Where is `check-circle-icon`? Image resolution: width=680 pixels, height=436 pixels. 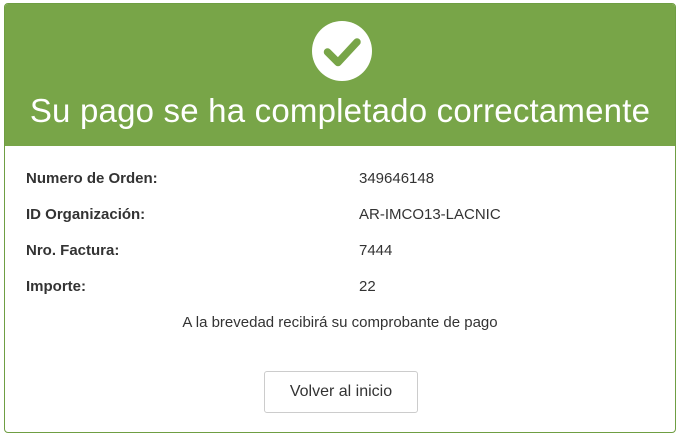
check-circle-icon is located at coordinates (342, 51).